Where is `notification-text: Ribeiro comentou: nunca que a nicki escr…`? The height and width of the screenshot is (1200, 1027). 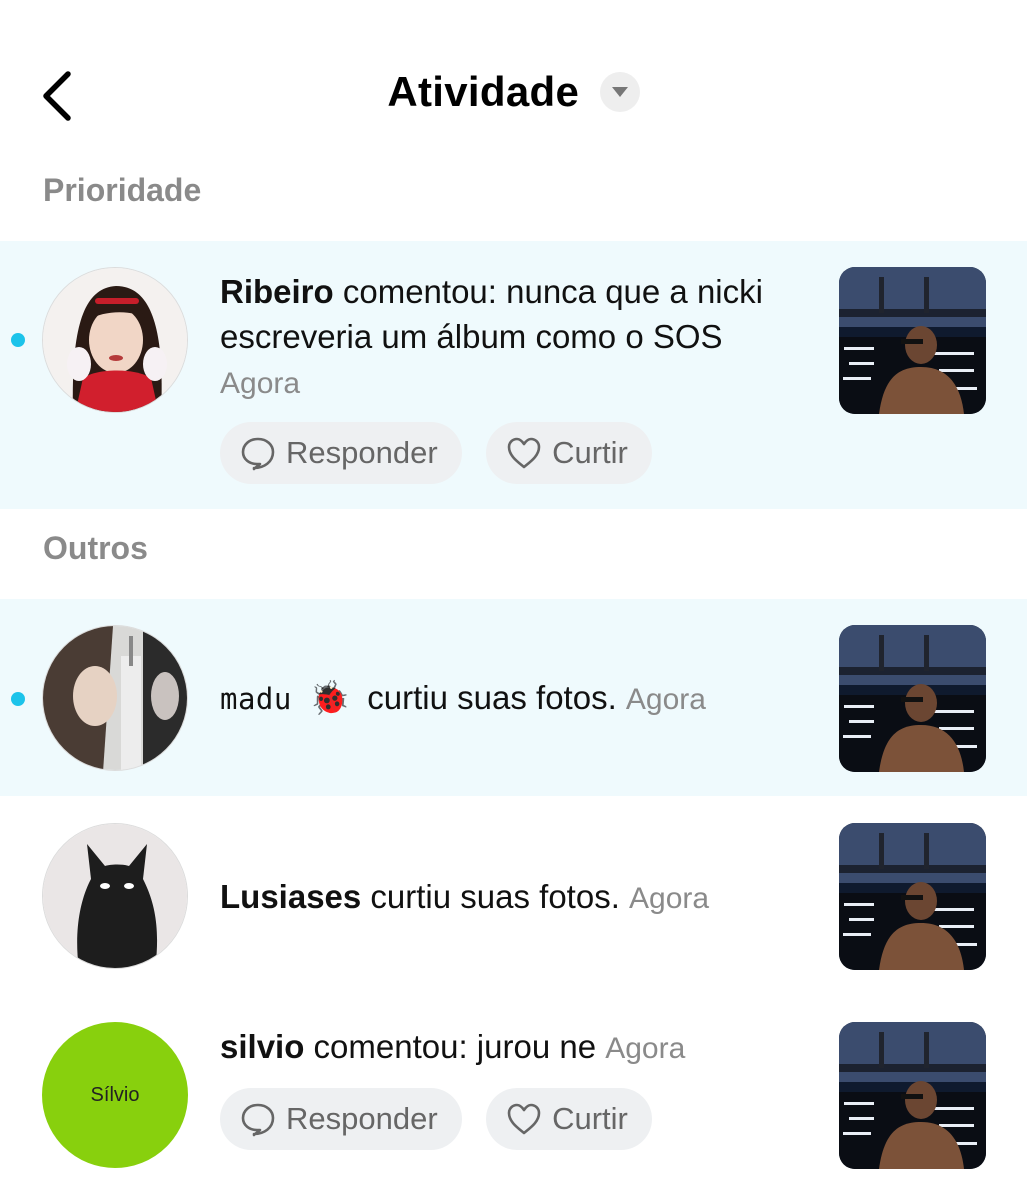
notification-text: Ribeiro comentou: nunca que a nicki escr… is located at coordinates (515, 337).